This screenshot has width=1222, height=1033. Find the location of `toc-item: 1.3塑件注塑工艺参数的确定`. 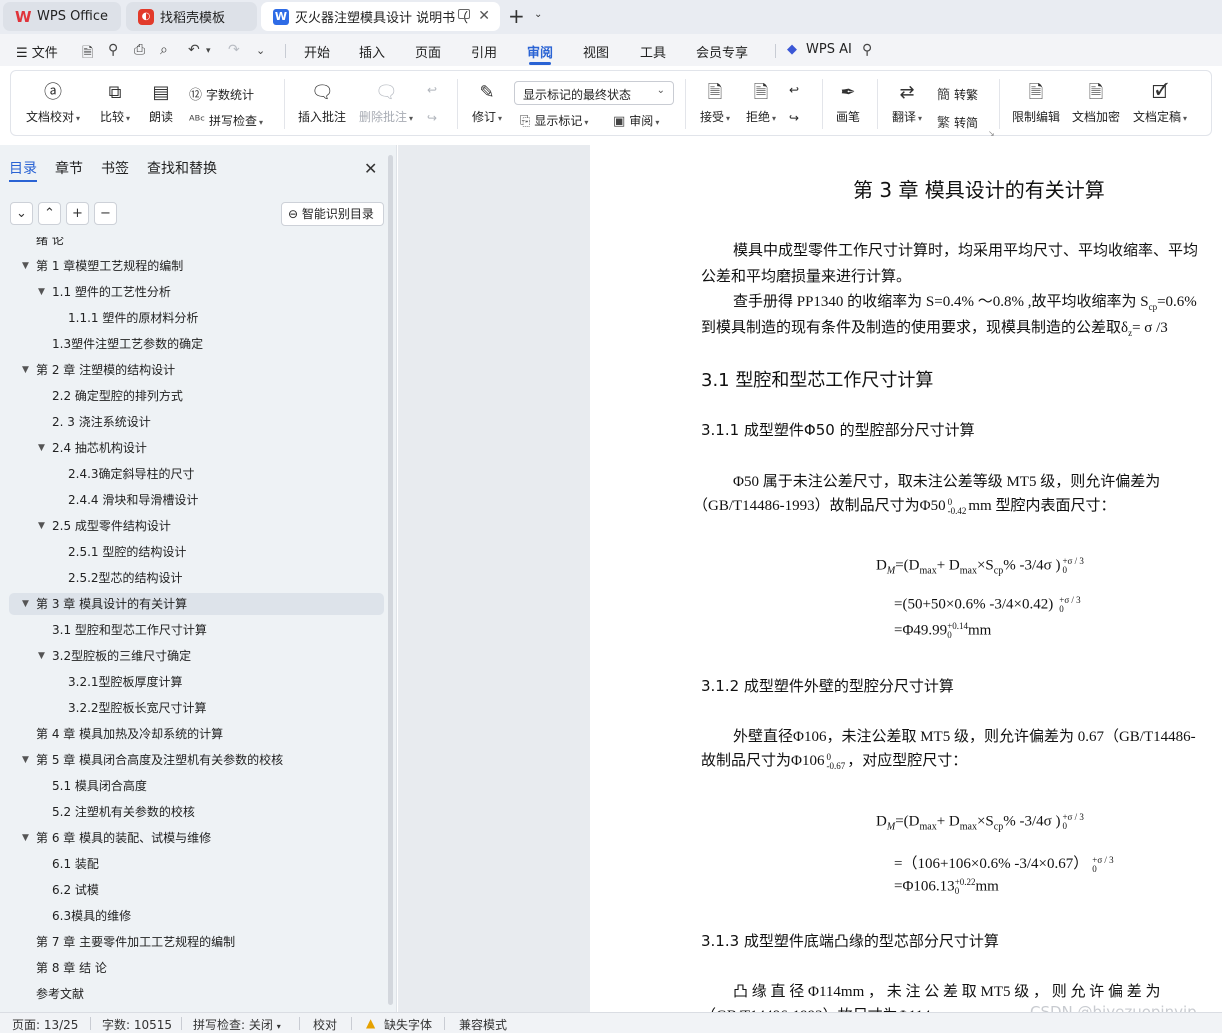

toc-item: 1.3塑件注塑工艺参数的确定 is located at coordinates (193, 344).